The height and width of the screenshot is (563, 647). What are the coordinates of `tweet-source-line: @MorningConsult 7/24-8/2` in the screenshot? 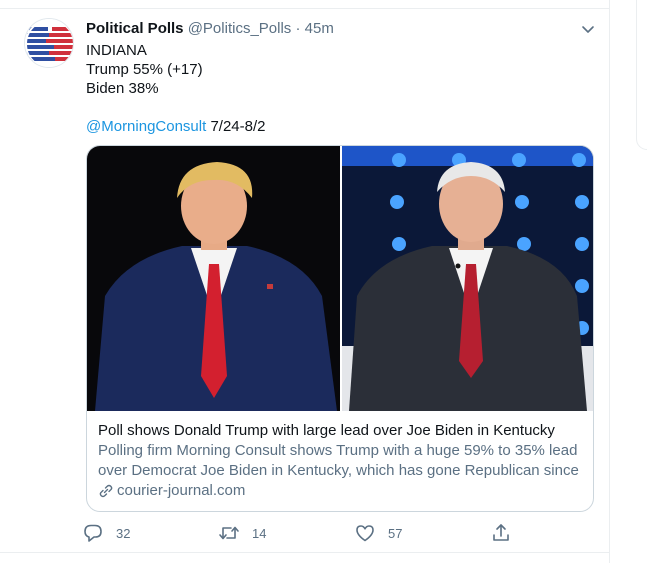 It's located at (176, 126).